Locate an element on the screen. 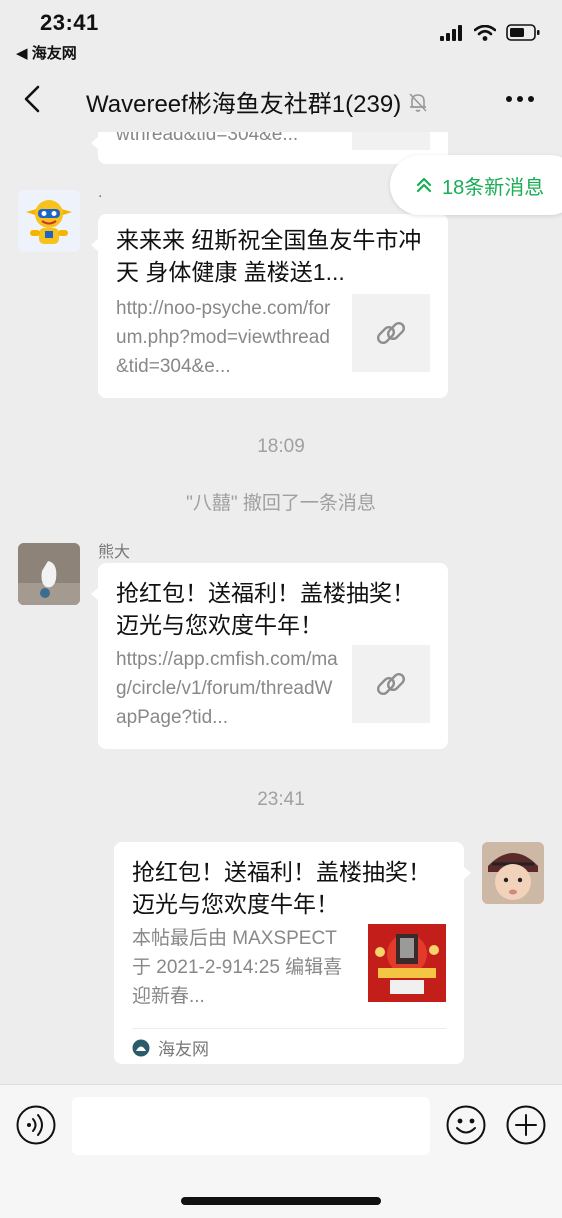  status-bar: 23:41 ◀ 海友网 is located at coordinates (281, 35).